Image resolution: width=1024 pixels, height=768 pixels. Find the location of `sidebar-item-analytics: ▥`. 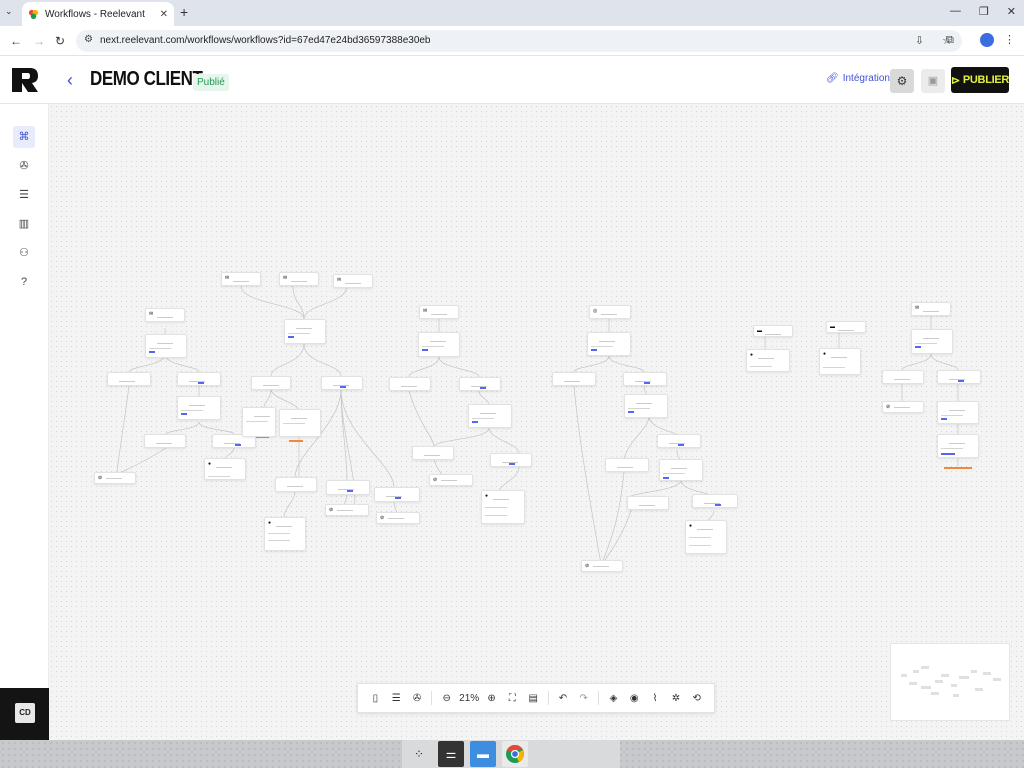

sidebar-item-analytics: ▥ is located at coordinates (24, 224).